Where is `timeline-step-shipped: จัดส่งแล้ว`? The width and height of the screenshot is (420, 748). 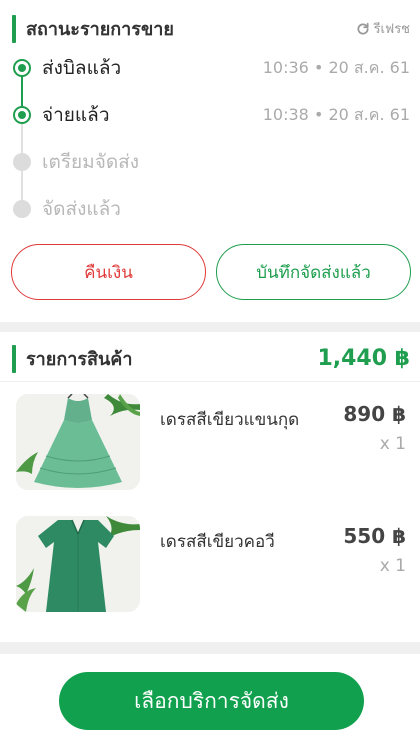
timeline-step-shipped: จัดส่งแล้ว is located at coordinates (210, 209).